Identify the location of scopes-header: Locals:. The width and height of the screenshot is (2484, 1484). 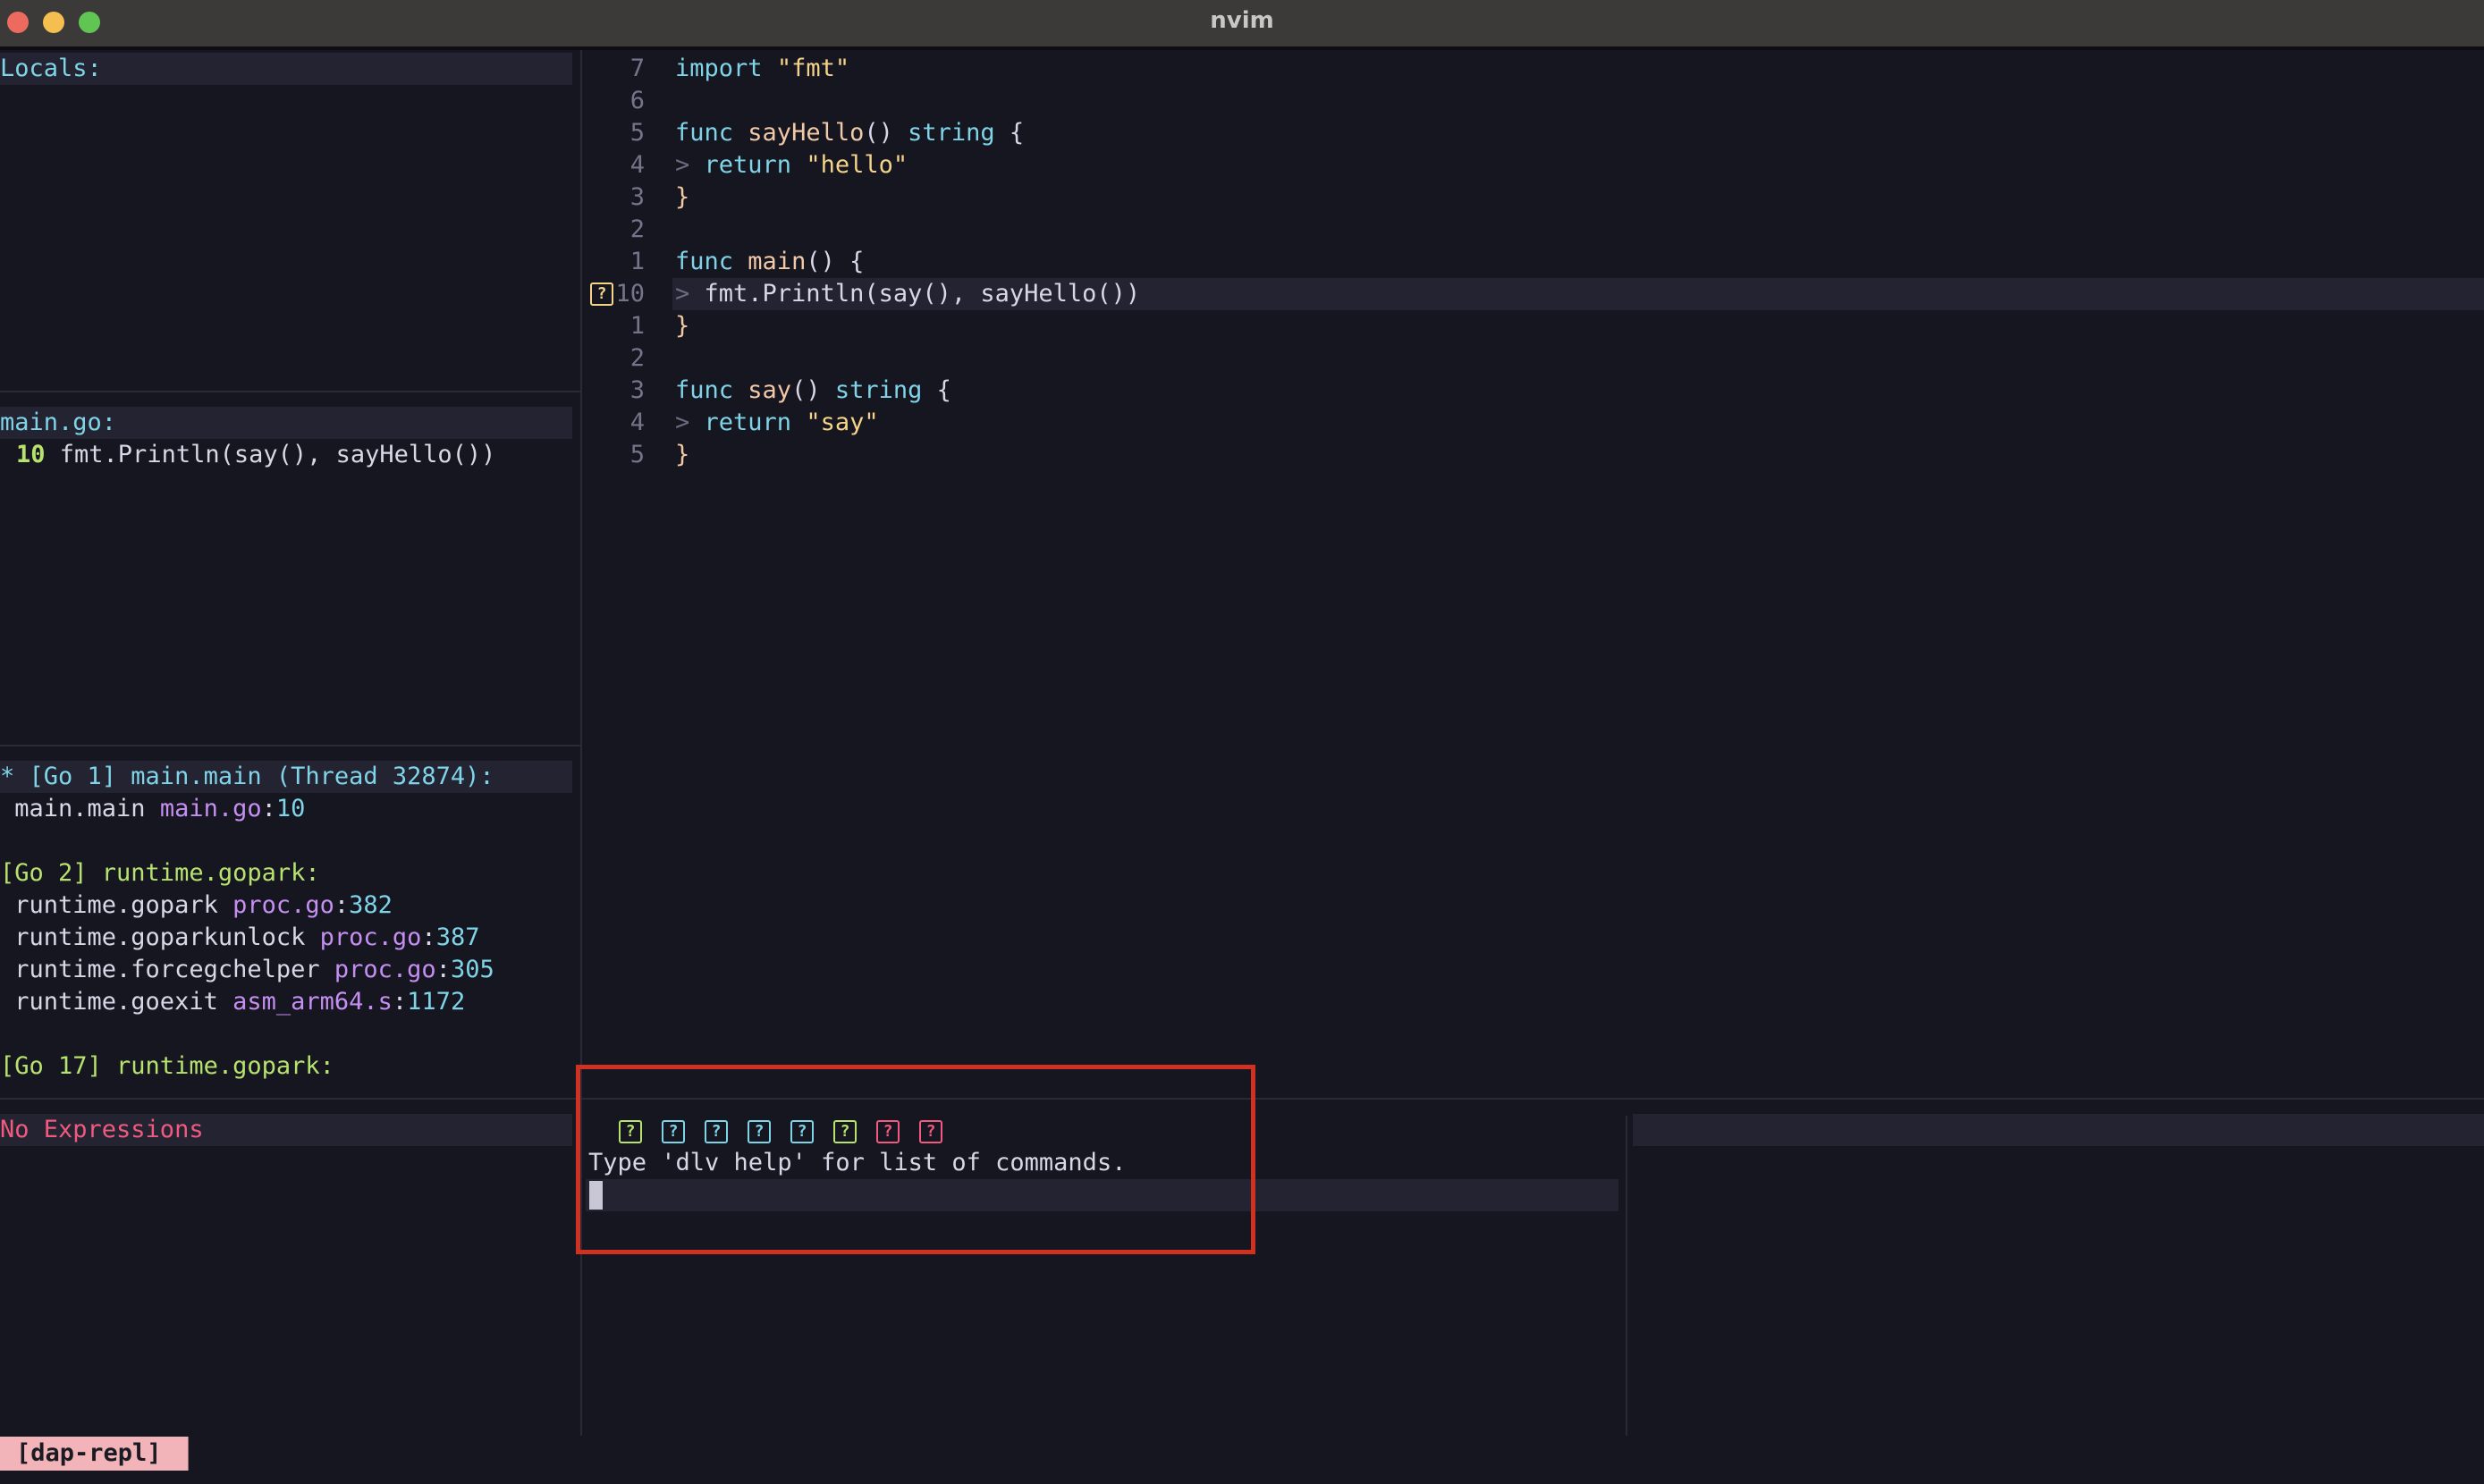
(286, 69).